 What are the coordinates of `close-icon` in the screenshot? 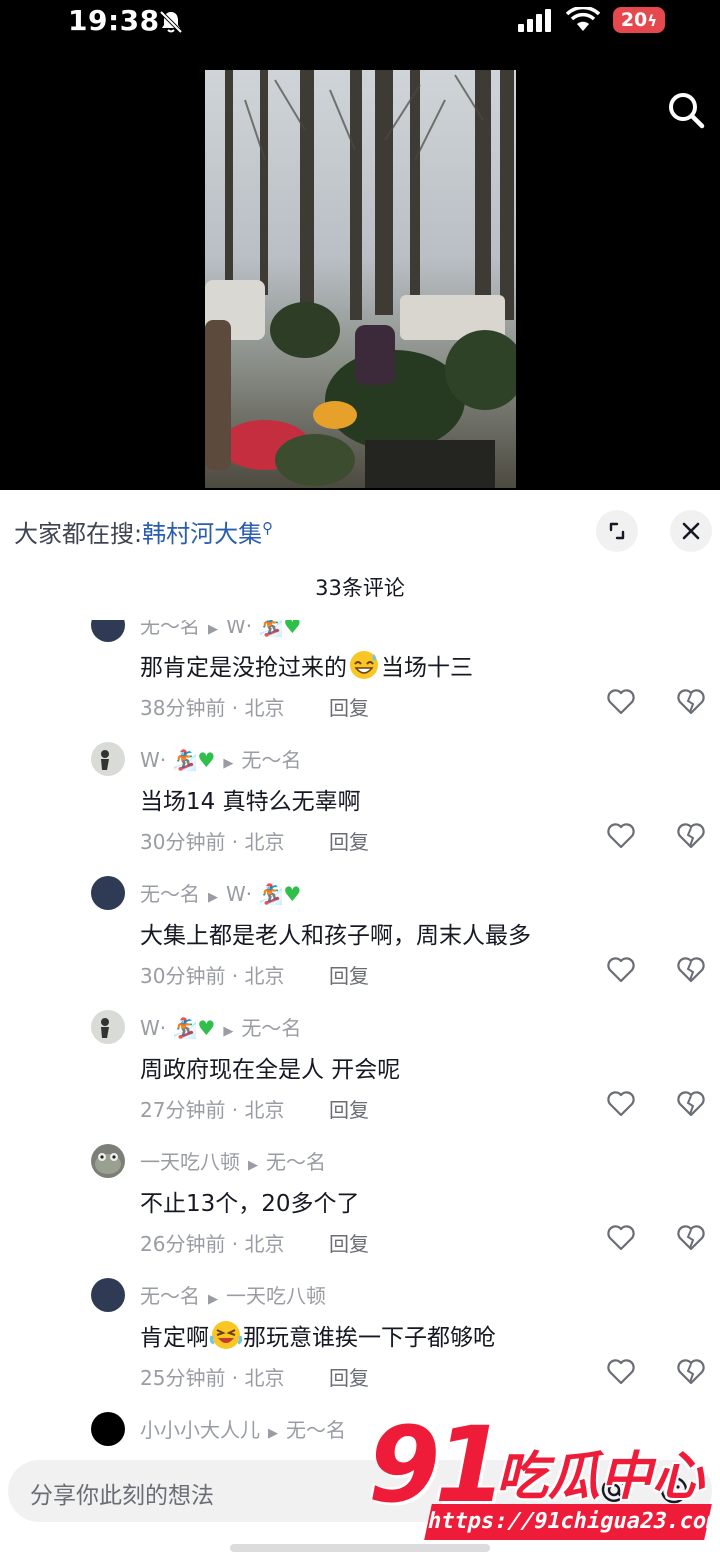 It's located at (691, 531).